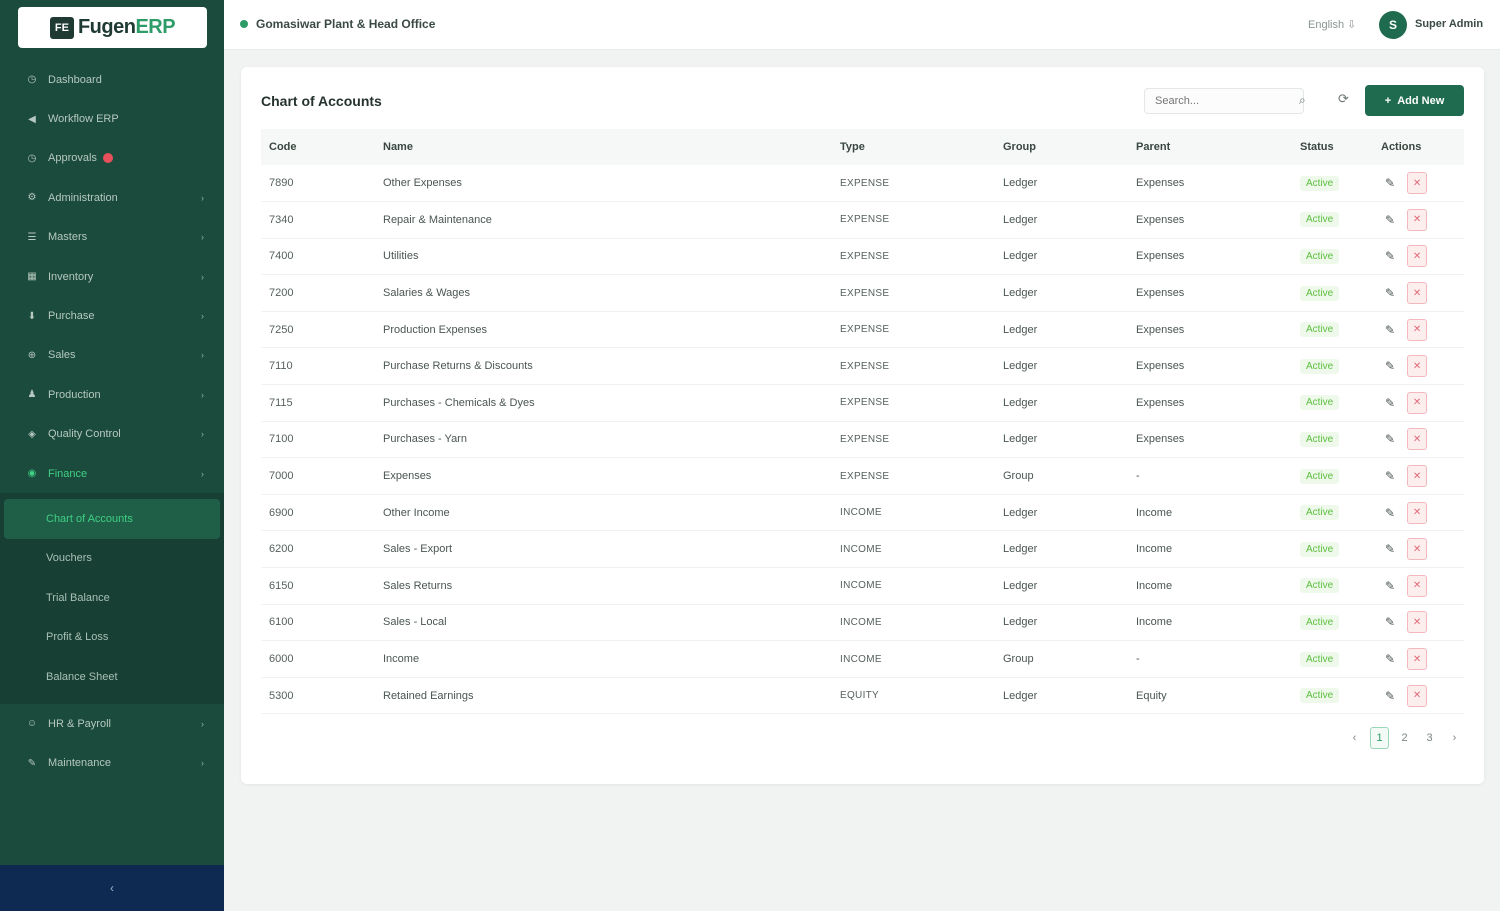  What do you see at coordinates (603, 147) in the screenshot?
I see `column-header-name: Name` at bounding box center [603, 147].